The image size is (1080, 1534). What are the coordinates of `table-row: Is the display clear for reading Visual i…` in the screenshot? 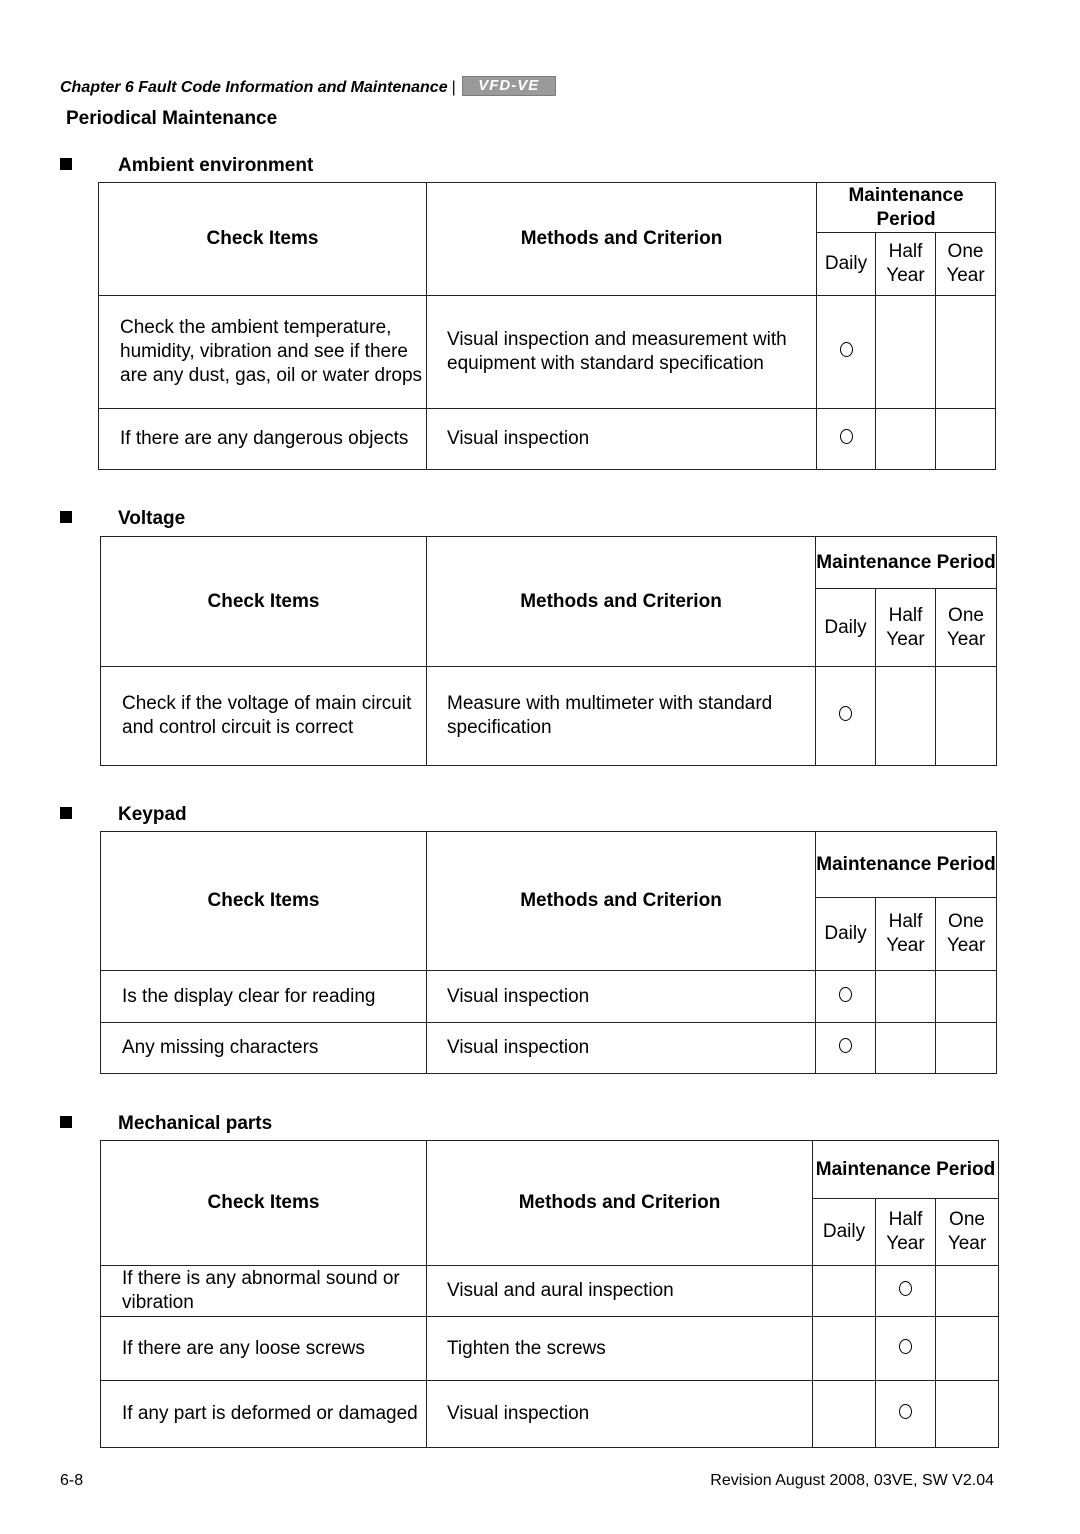 It's located at (549, 996).